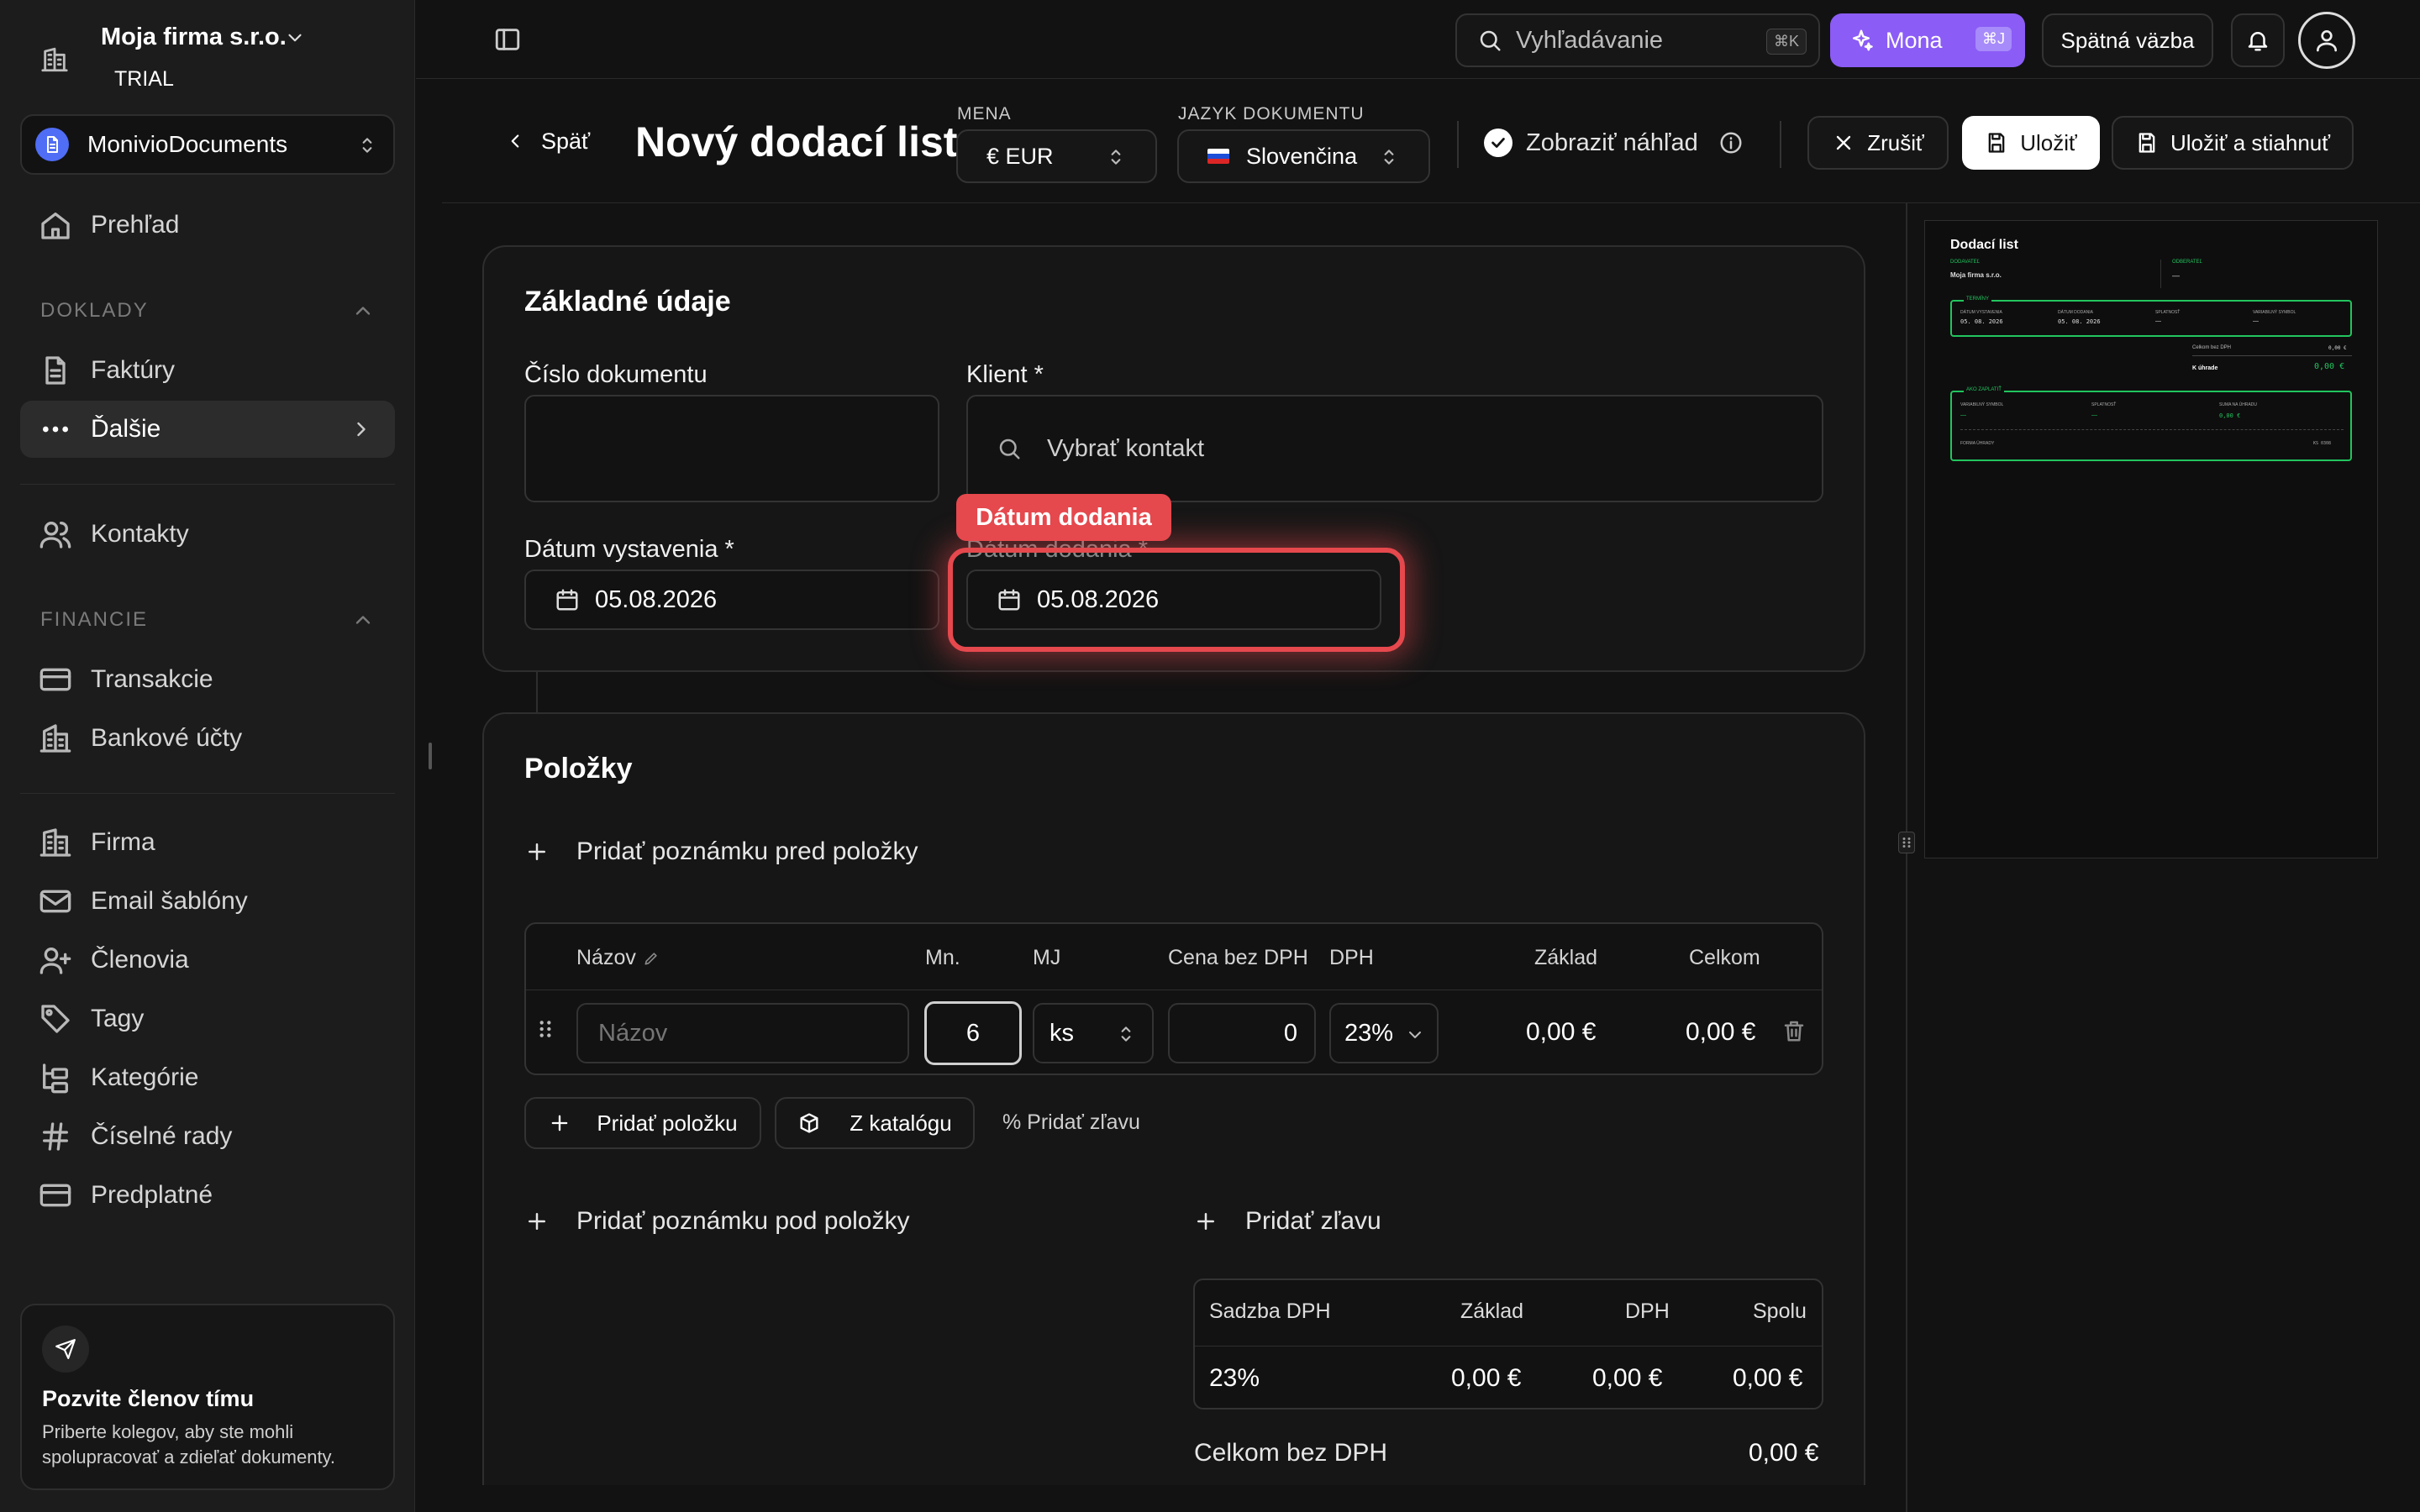 The image size is (2420, 1512). What do you see at coordinates (1978, 443) in the screenshot?
I see `preview-payment-form-label: FORMA ÚHRADY` at bounding box center [1978, 443].